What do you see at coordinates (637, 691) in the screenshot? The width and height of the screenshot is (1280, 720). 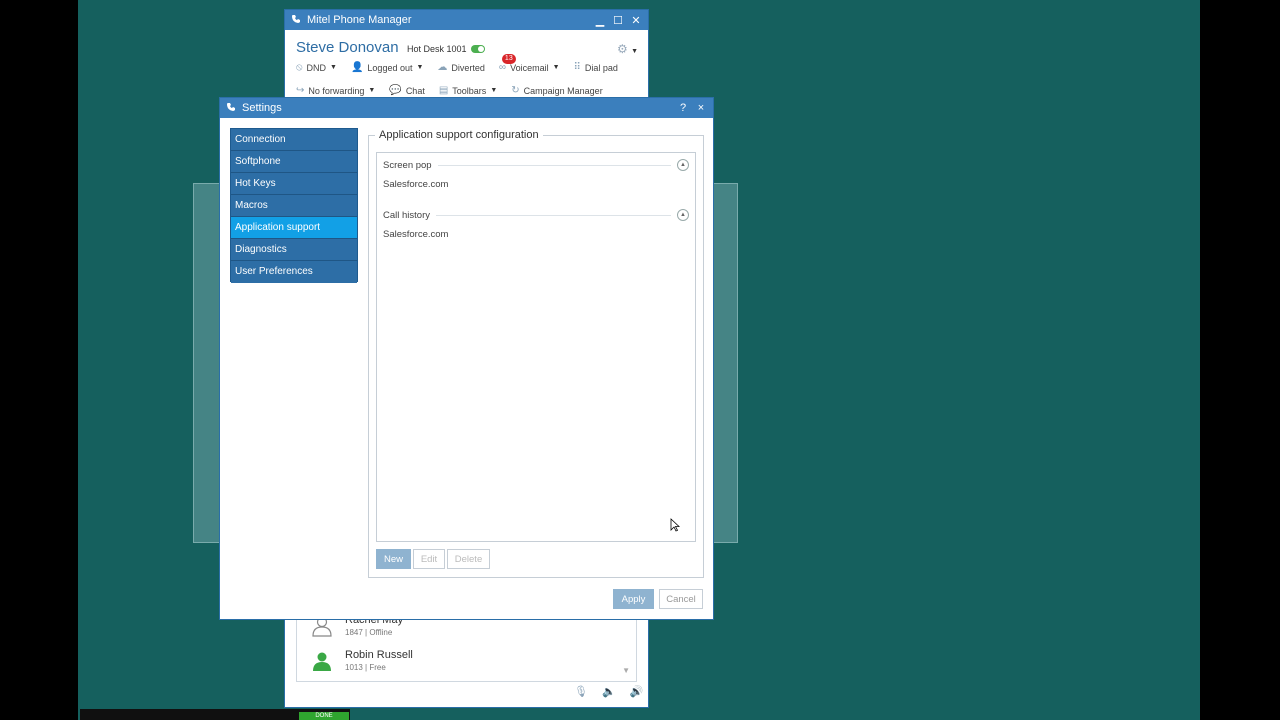 I see `volume-icon: 🔊` at bounding box center [637, 691].